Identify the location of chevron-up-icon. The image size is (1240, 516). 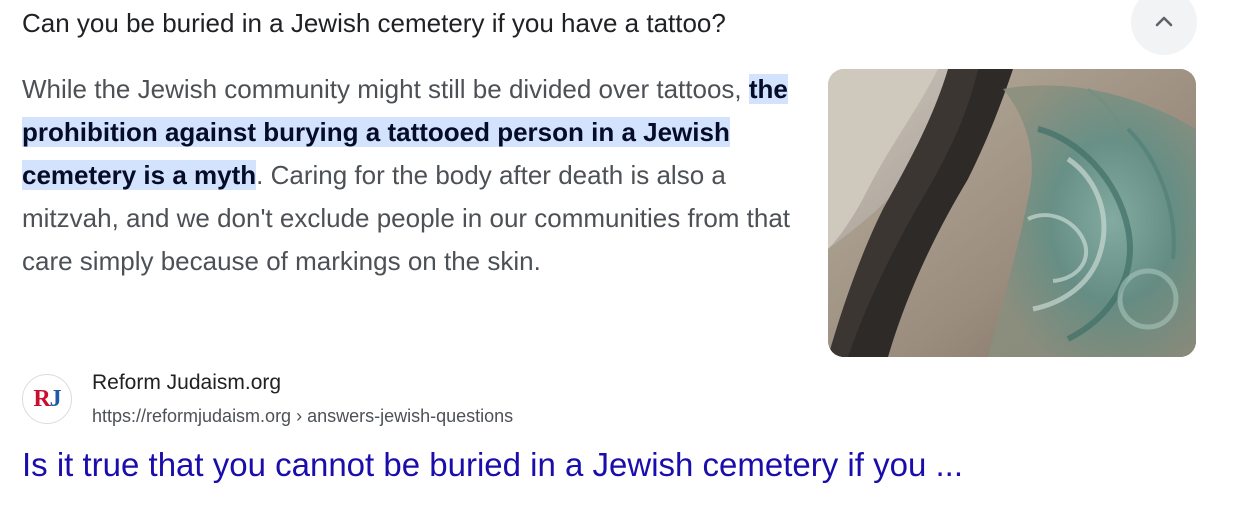
(1164, 21).